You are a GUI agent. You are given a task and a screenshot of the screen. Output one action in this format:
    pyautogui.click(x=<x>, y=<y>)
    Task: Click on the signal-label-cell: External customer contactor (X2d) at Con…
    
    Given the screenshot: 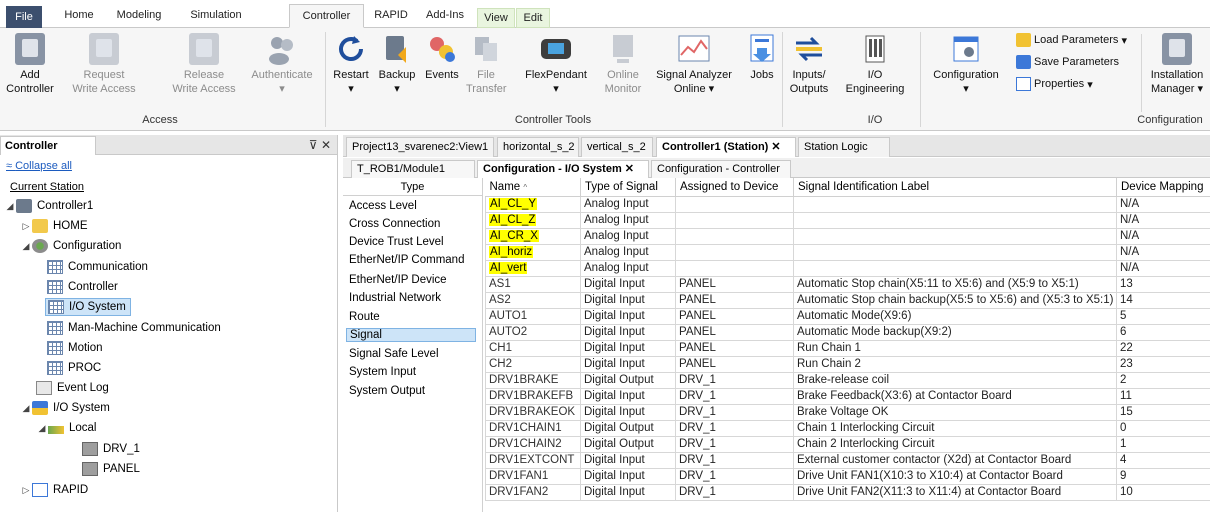 What is the action you would take?
    pyautogui.click(x=955, y=460)
    